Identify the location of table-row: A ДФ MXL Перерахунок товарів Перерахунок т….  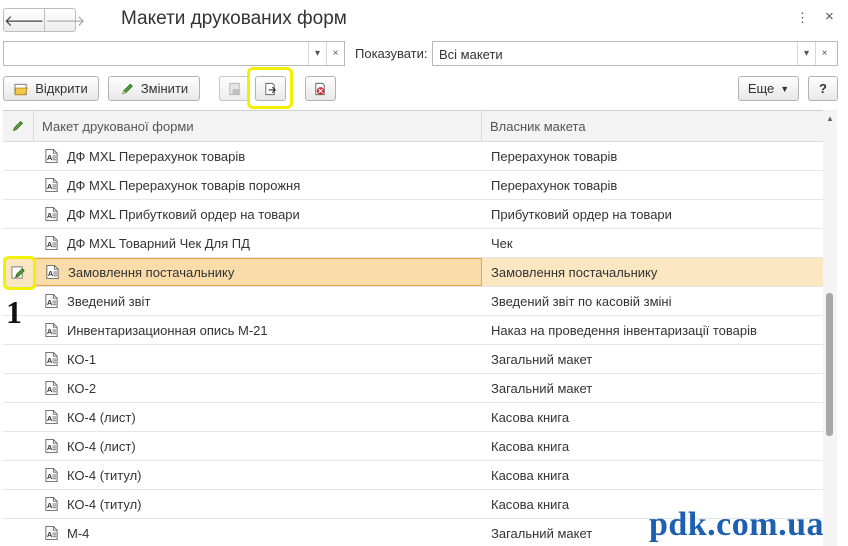
(413, 156).